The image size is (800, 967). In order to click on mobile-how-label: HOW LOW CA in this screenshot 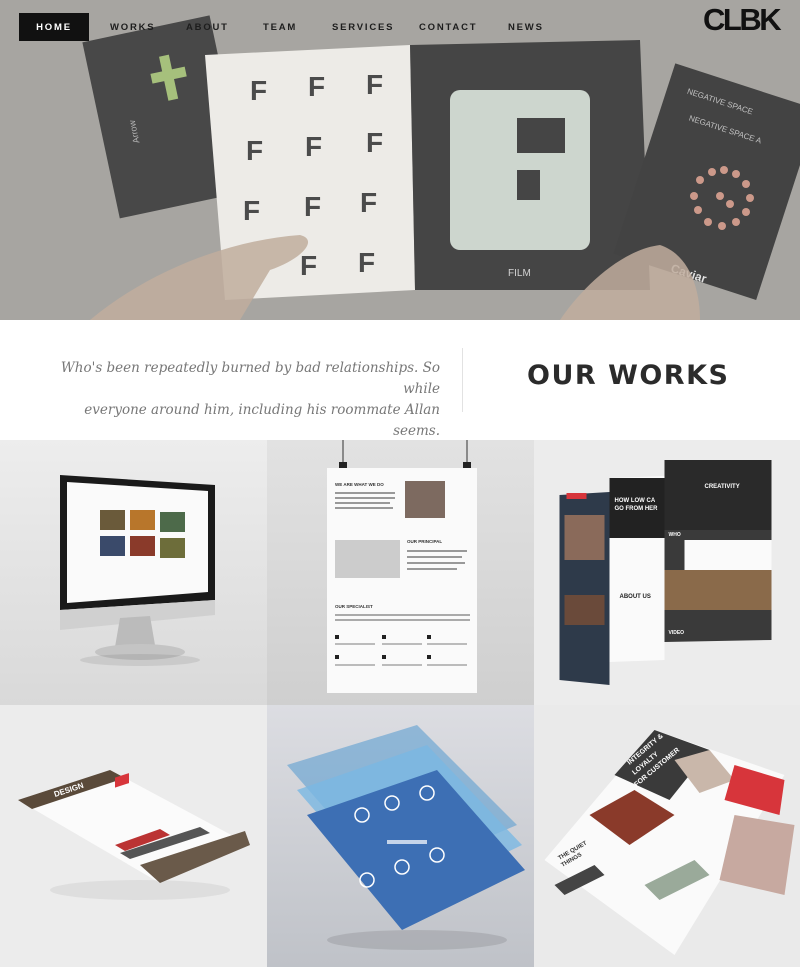, I will do `click(635, 501)`.